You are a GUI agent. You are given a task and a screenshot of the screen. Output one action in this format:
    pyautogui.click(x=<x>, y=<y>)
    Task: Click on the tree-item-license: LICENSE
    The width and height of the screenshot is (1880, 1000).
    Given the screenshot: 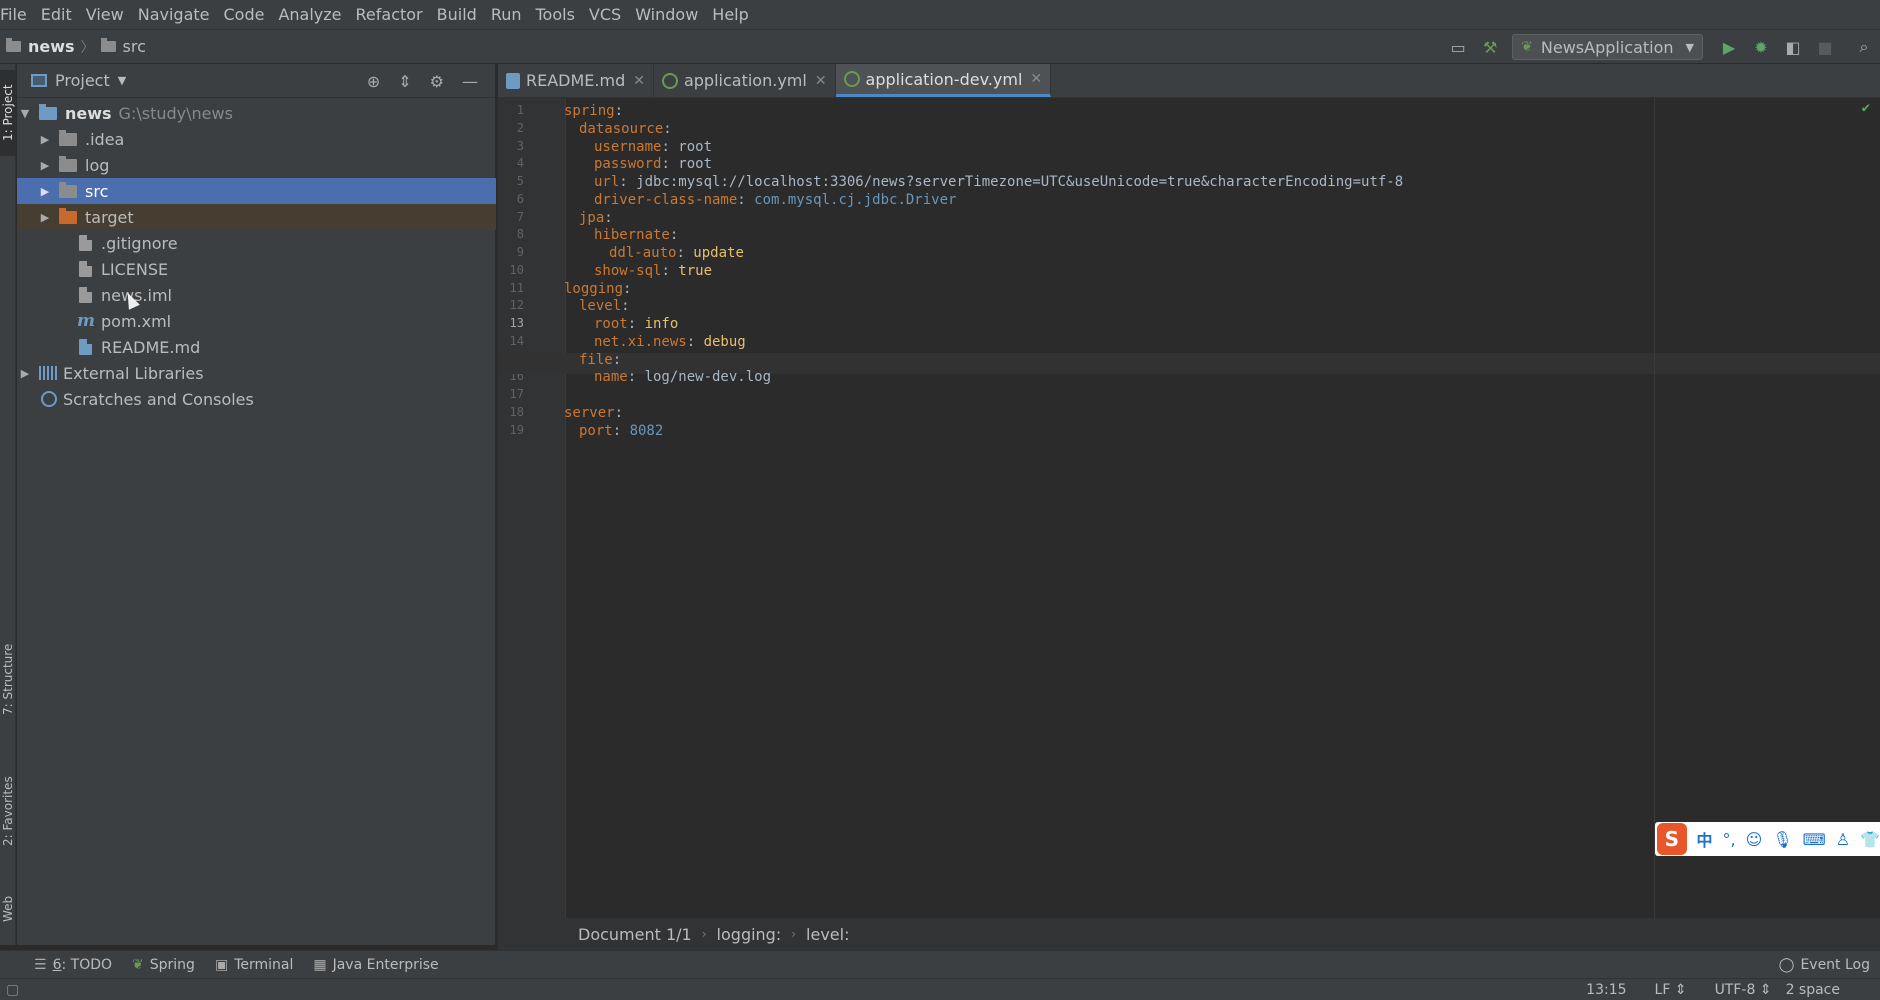 What is the action you would take?
    pyautogui.click(x=256, y=269)
    